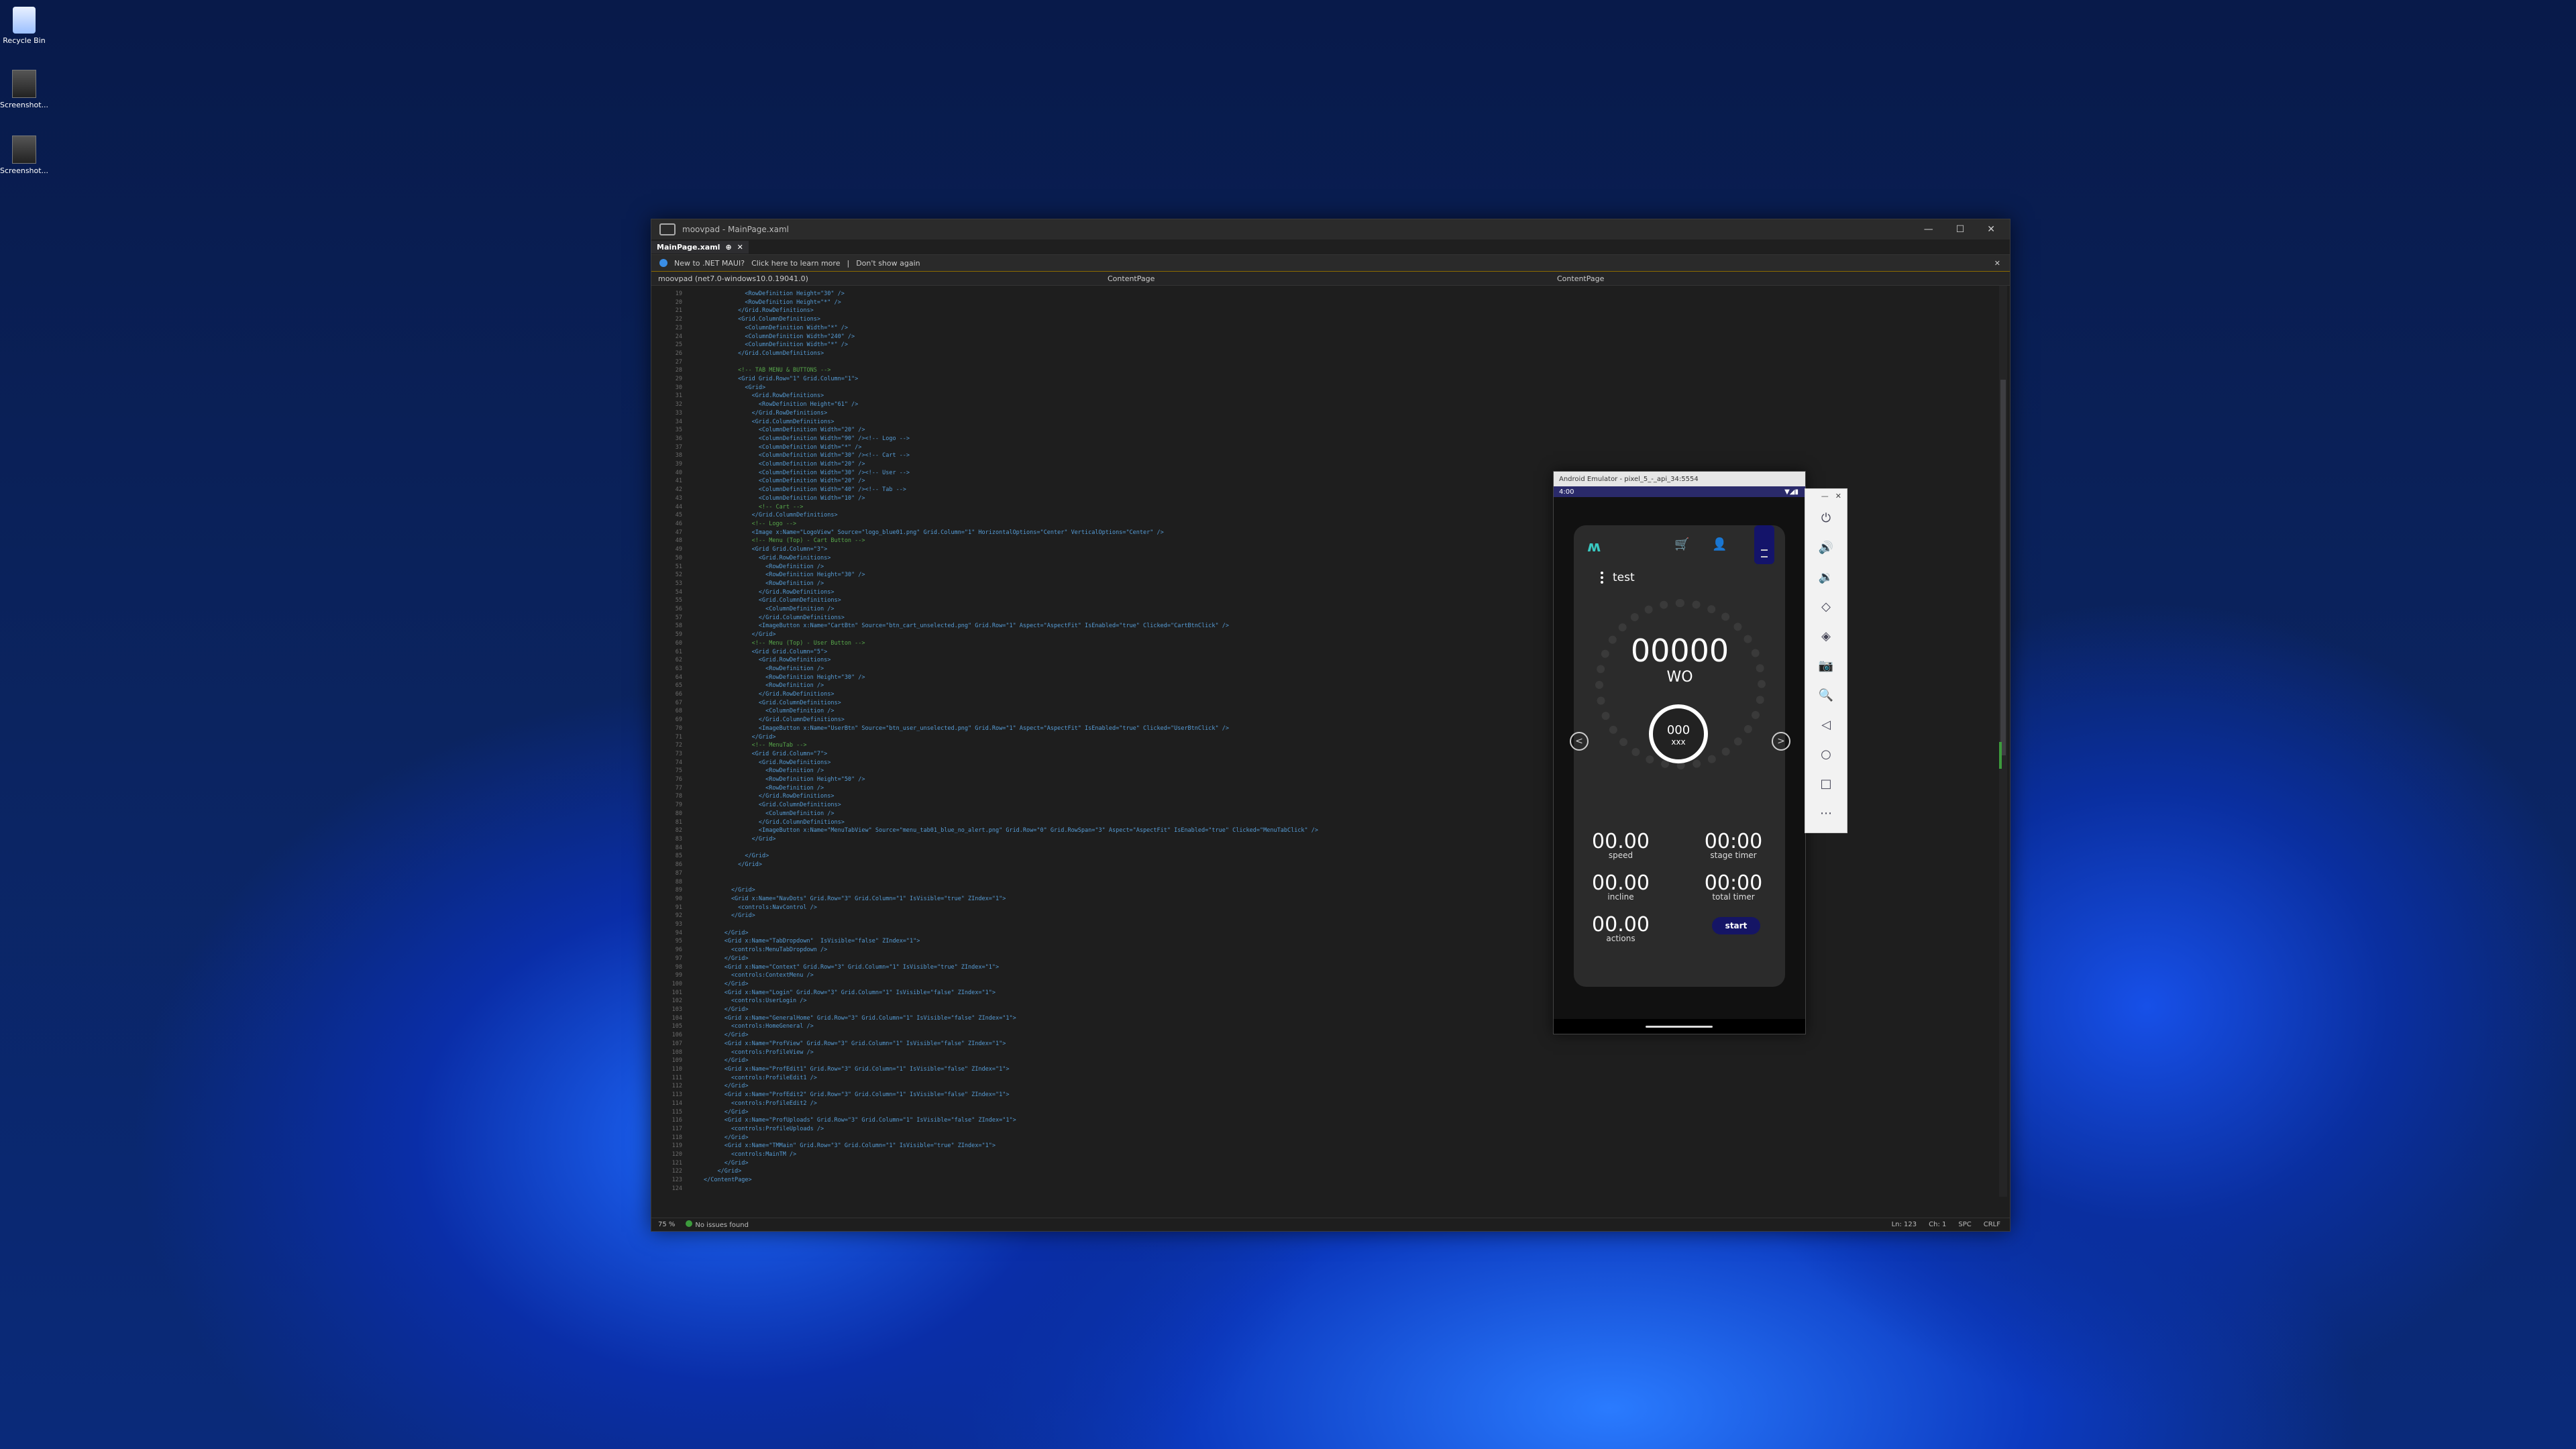 The height and width of the screenshot is (1449, 2576). I want to click on line-ending: CRLF, so click(1992, 1224).